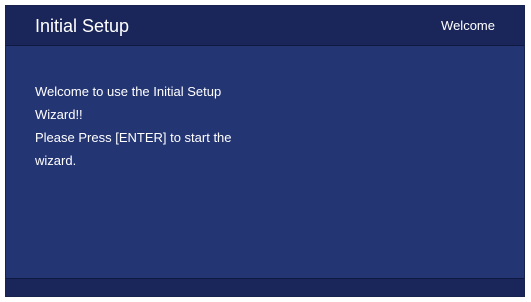  Describe the element at coordinates (82, 26) in the screenshot. I see `page-title: Initial Setup` at that location.